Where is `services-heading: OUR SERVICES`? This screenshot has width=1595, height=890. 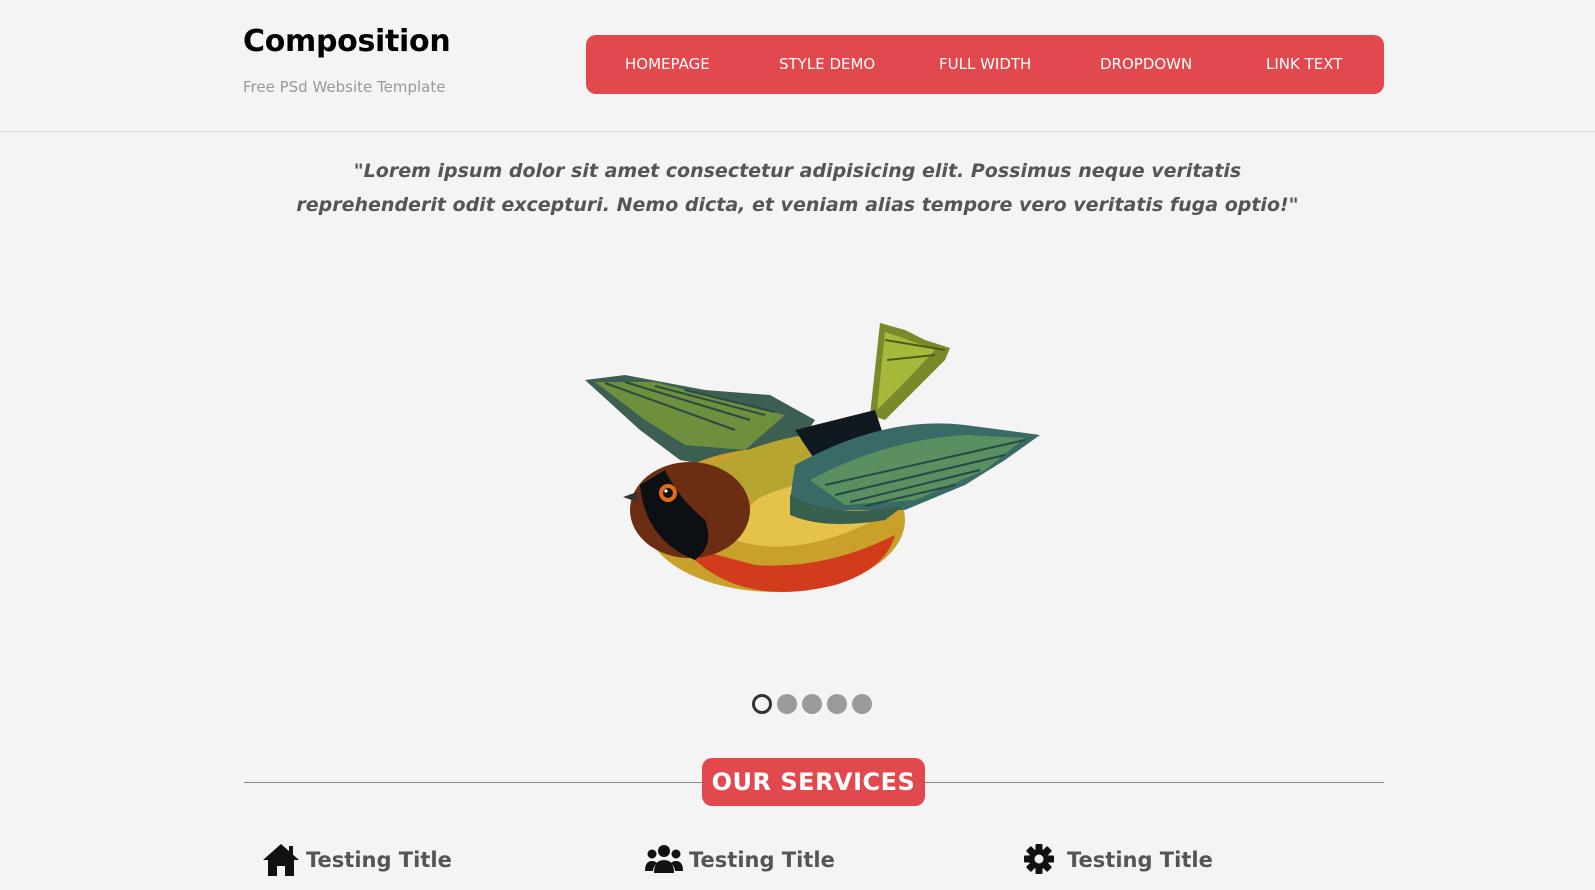
services-heading: OUR SERVICES is located at coordinates (813, 782).